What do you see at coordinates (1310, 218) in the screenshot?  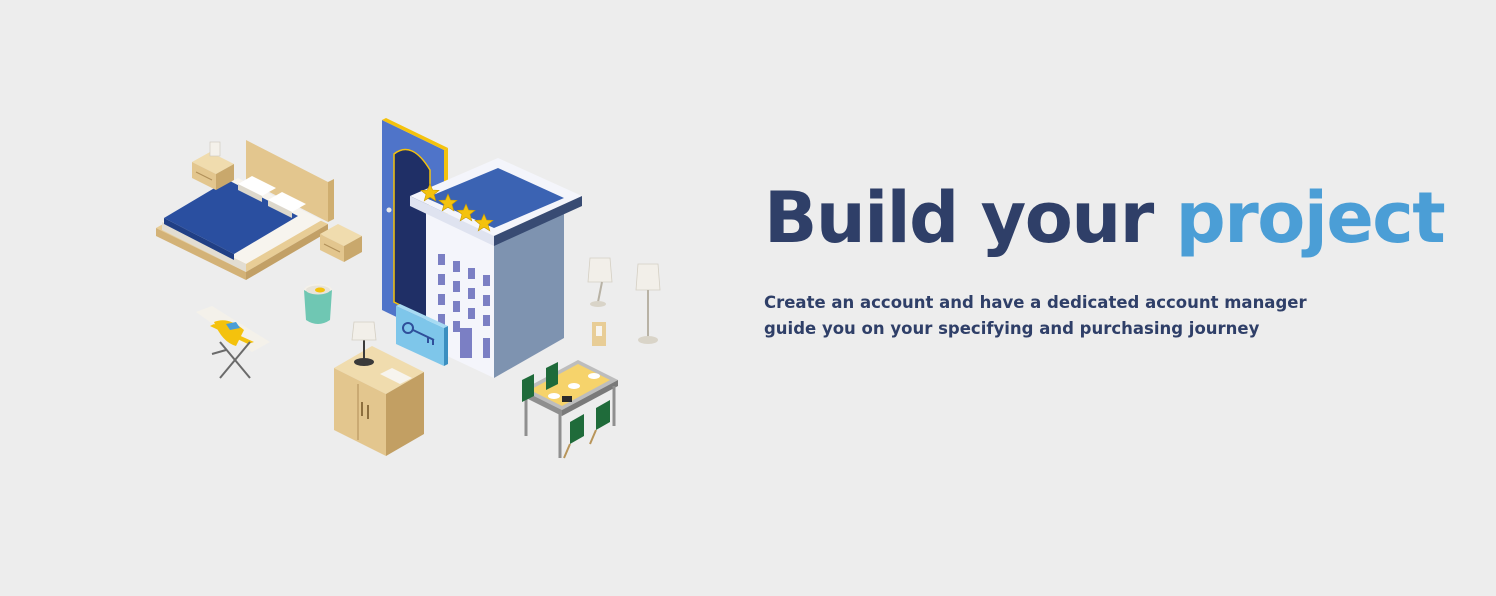 I see `headline-part-project: project` at bounding box center [1310, 218].